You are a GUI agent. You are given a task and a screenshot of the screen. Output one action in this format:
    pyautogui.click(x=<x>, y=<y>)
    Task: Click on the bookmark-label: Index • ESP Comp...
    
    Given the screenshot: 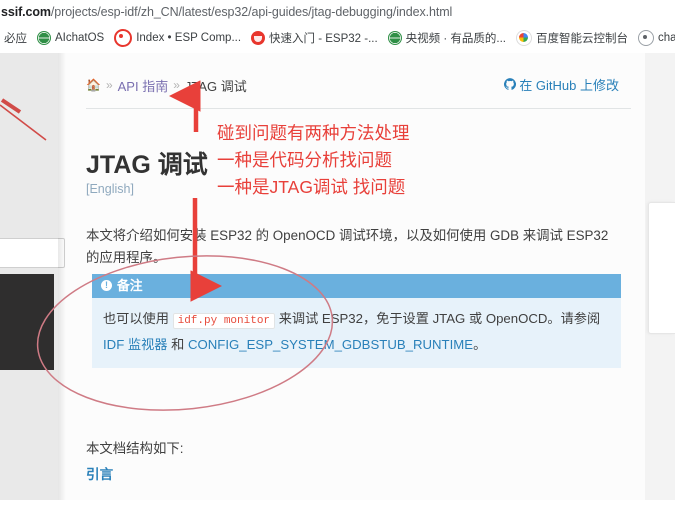 What is the action you would take?
    pyautogui.click(x=189, y=37)
    